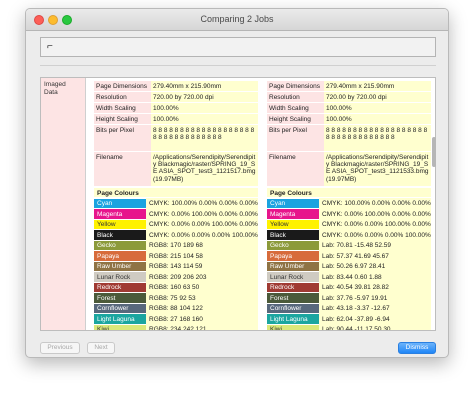  I want to click on column-divider, so click(85, 204).